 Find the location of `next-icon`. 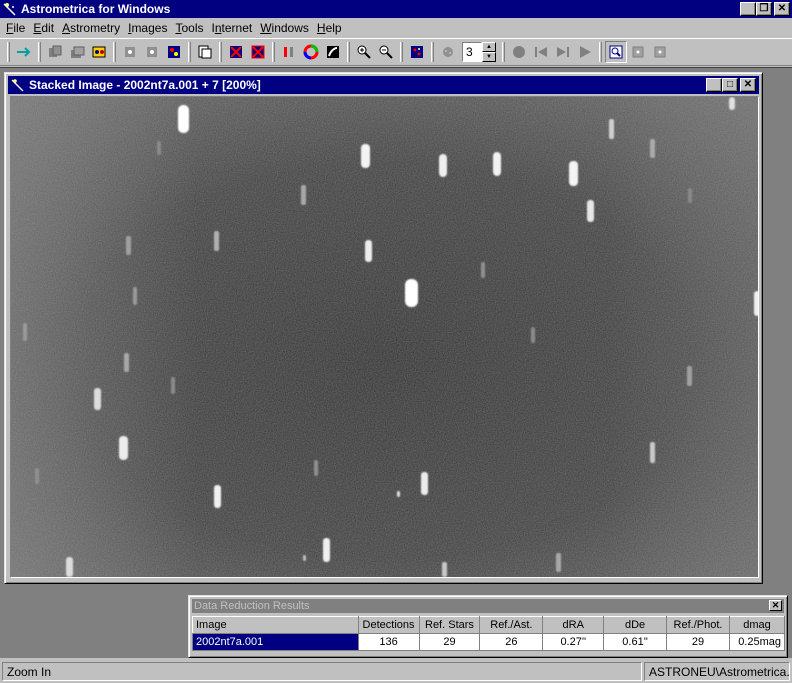

next-icon is located at coordinates (563, 52).